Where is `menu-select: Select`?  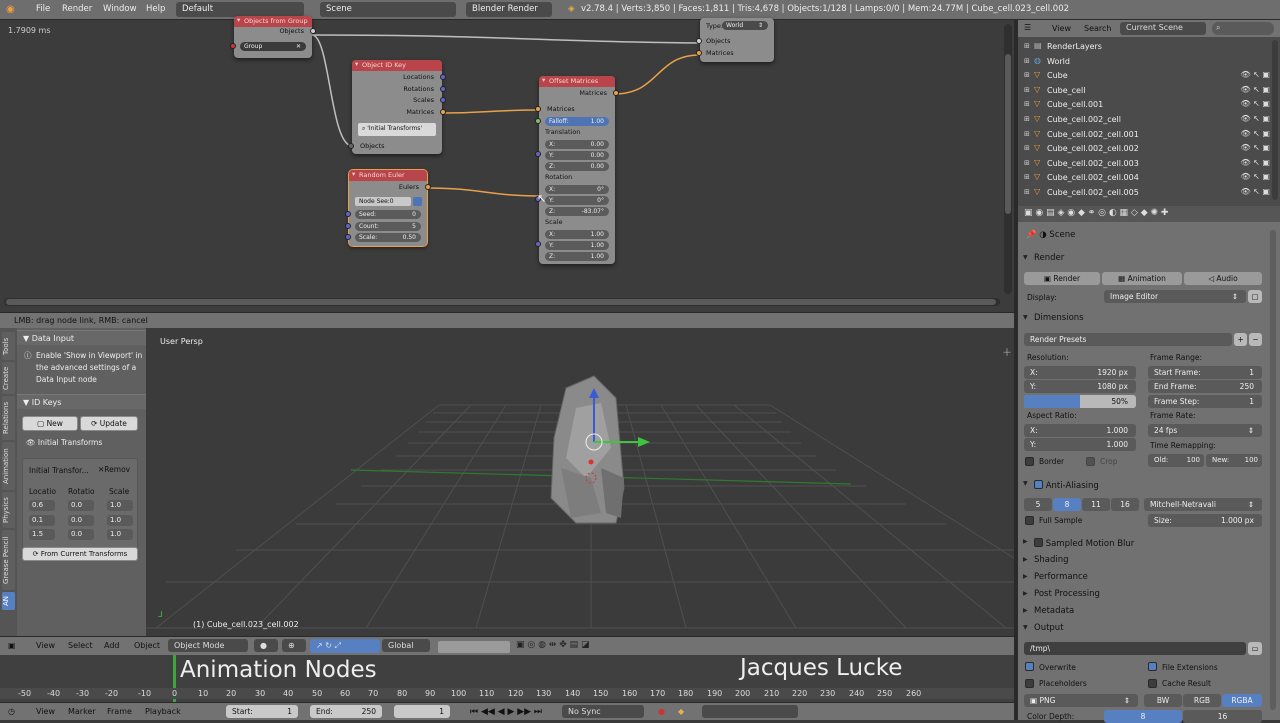
menu-select: Select is located at coordinates (80, 645).